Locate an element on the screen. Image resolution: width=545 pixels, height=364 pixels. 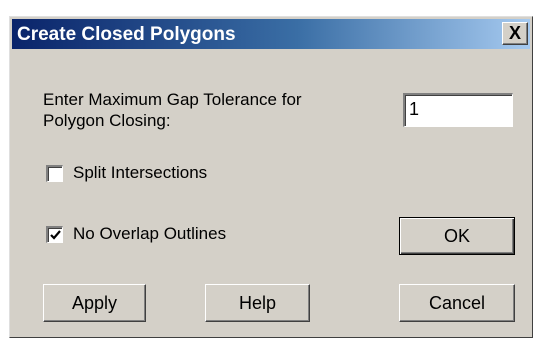
split-intersections-label: Split Intersections is located at coordinates (140, 172).